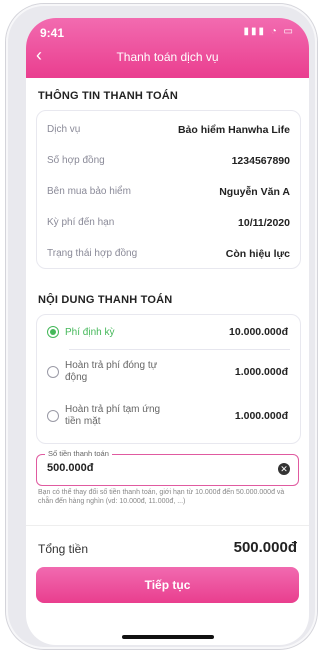 This screenshot has height=655, width=323. Describe the element at coordinates (168, 160) in the screenshot. I see `info-row-contract: Số hợp đồng 1234567890` at that location.